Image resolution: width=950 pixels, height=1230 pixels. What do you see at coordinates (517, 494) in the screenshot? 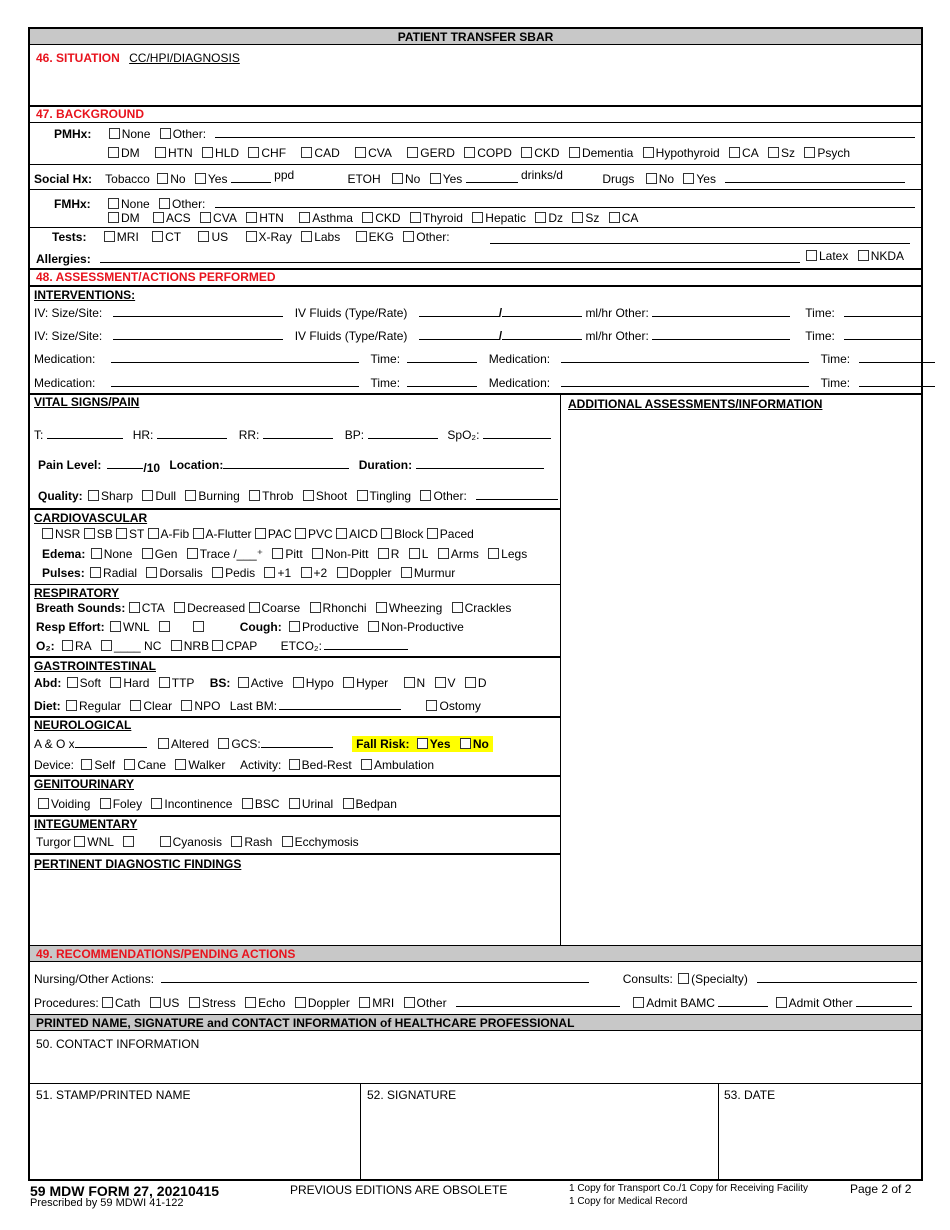
I see `quality-other-input` at bounding box center [517, 494].